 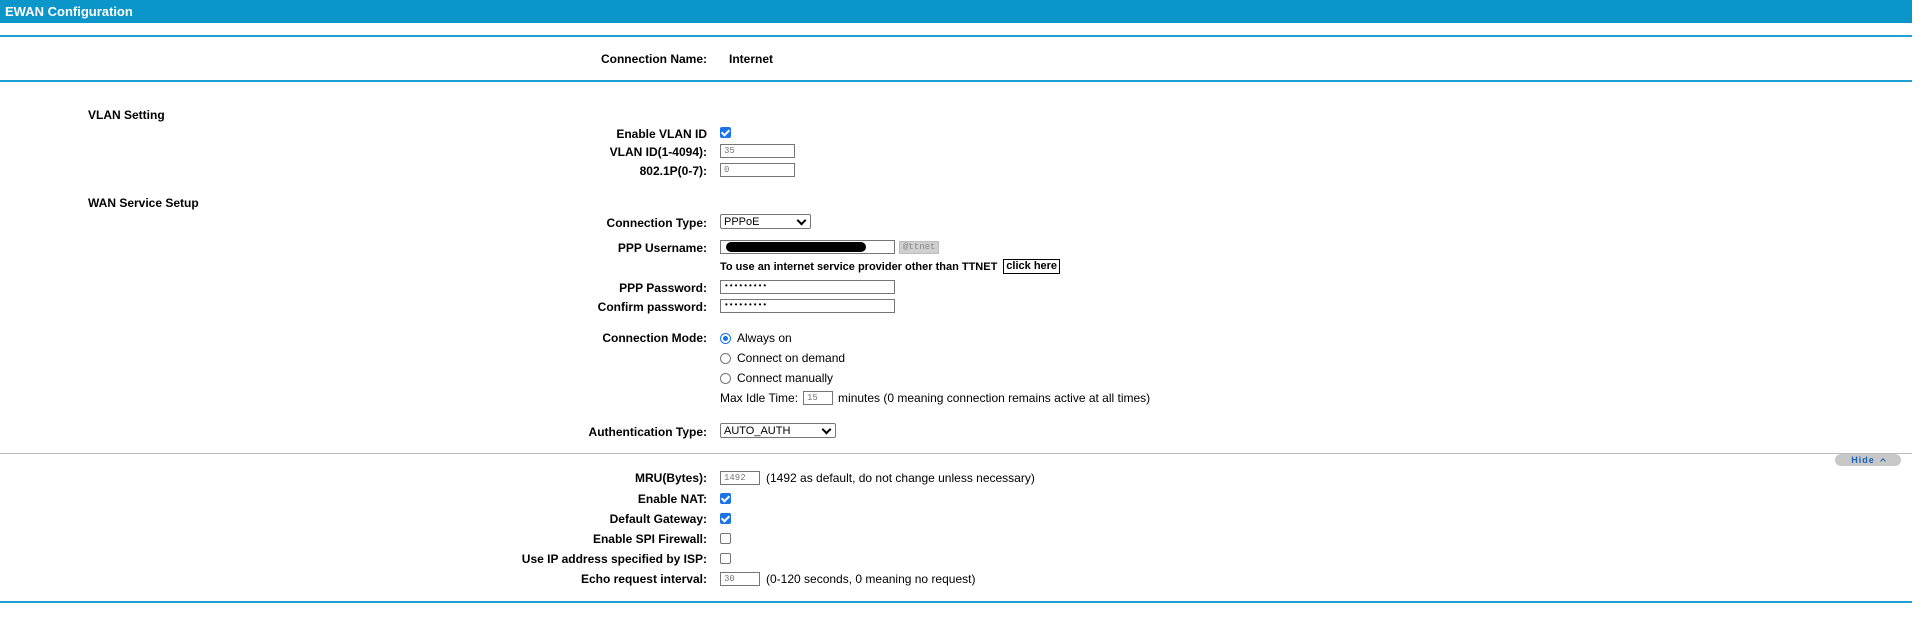 What do you see at coordinates (796, 247) in the screenshot?
I see `redaction-mark` at bounding box center [796, 247].